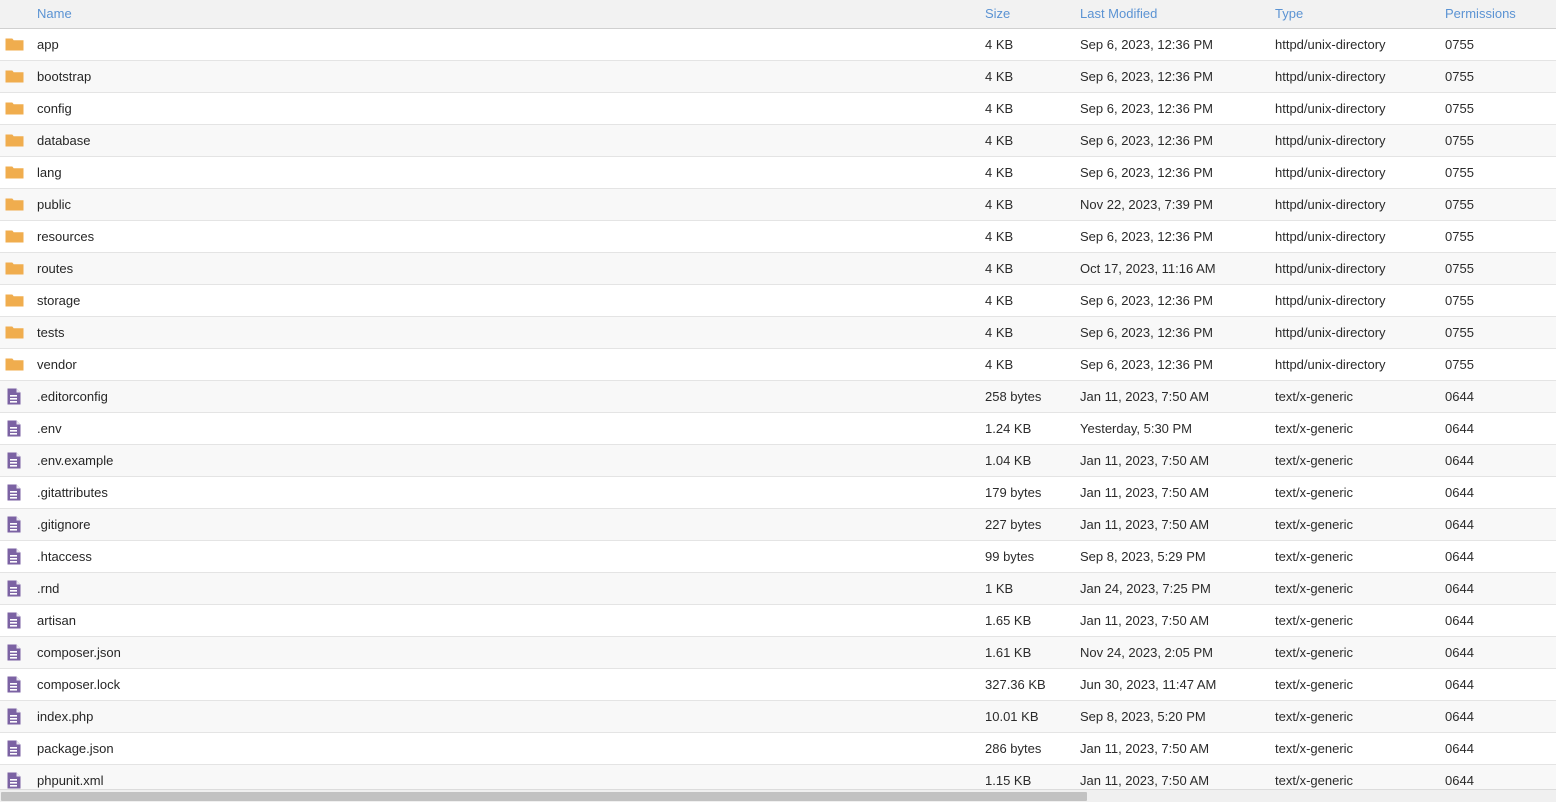 This screenshot has width=1556, height=802. Describe the element at coordinates (1177, 14) in the screenshot. I see `column-header-last-modified: Last Modified` at that location.